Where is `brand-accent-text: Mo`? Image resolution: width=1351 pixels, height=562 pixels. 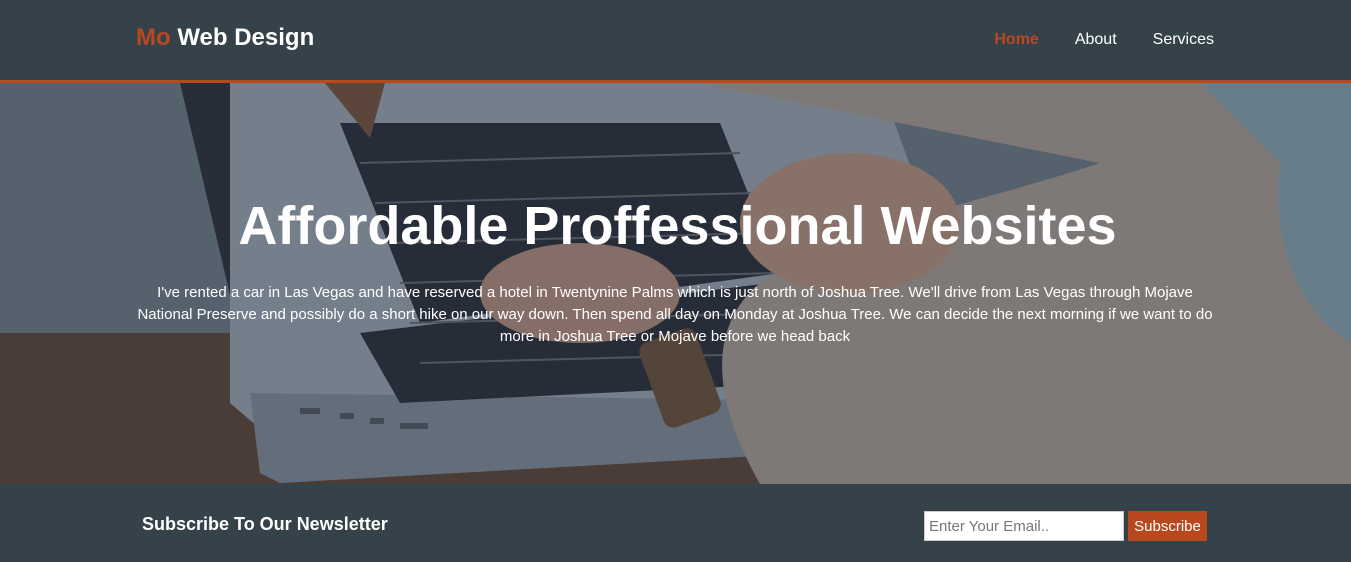 brand-accent-text: Mo is located at coordinates (153, 37).